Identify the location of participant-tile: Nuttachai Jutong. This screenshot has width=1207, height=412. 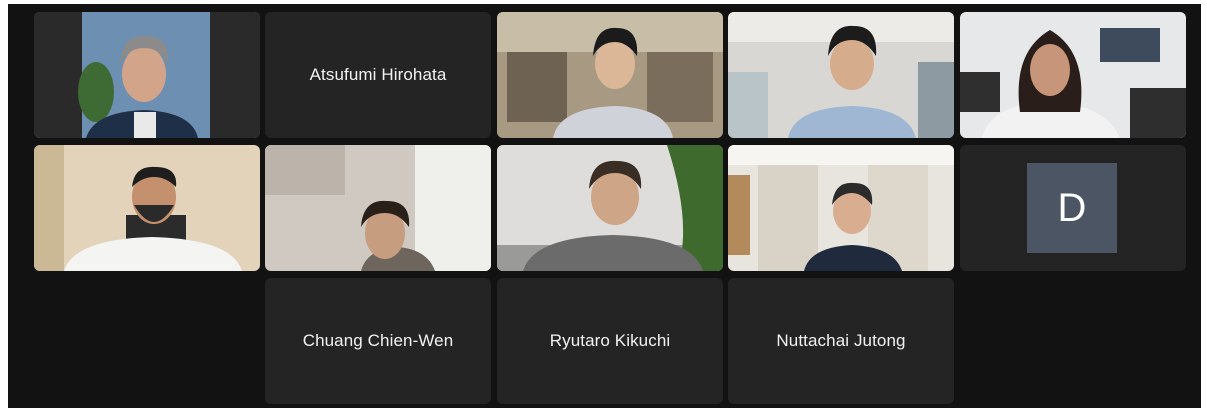
(841, 341).